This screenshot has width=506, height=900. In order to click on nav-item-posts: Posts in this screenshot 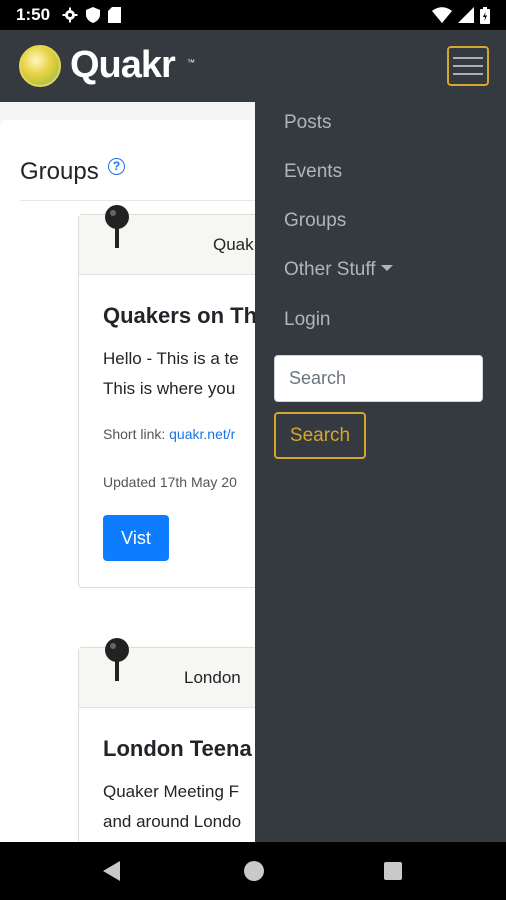, I will do `click(308, 123)`.